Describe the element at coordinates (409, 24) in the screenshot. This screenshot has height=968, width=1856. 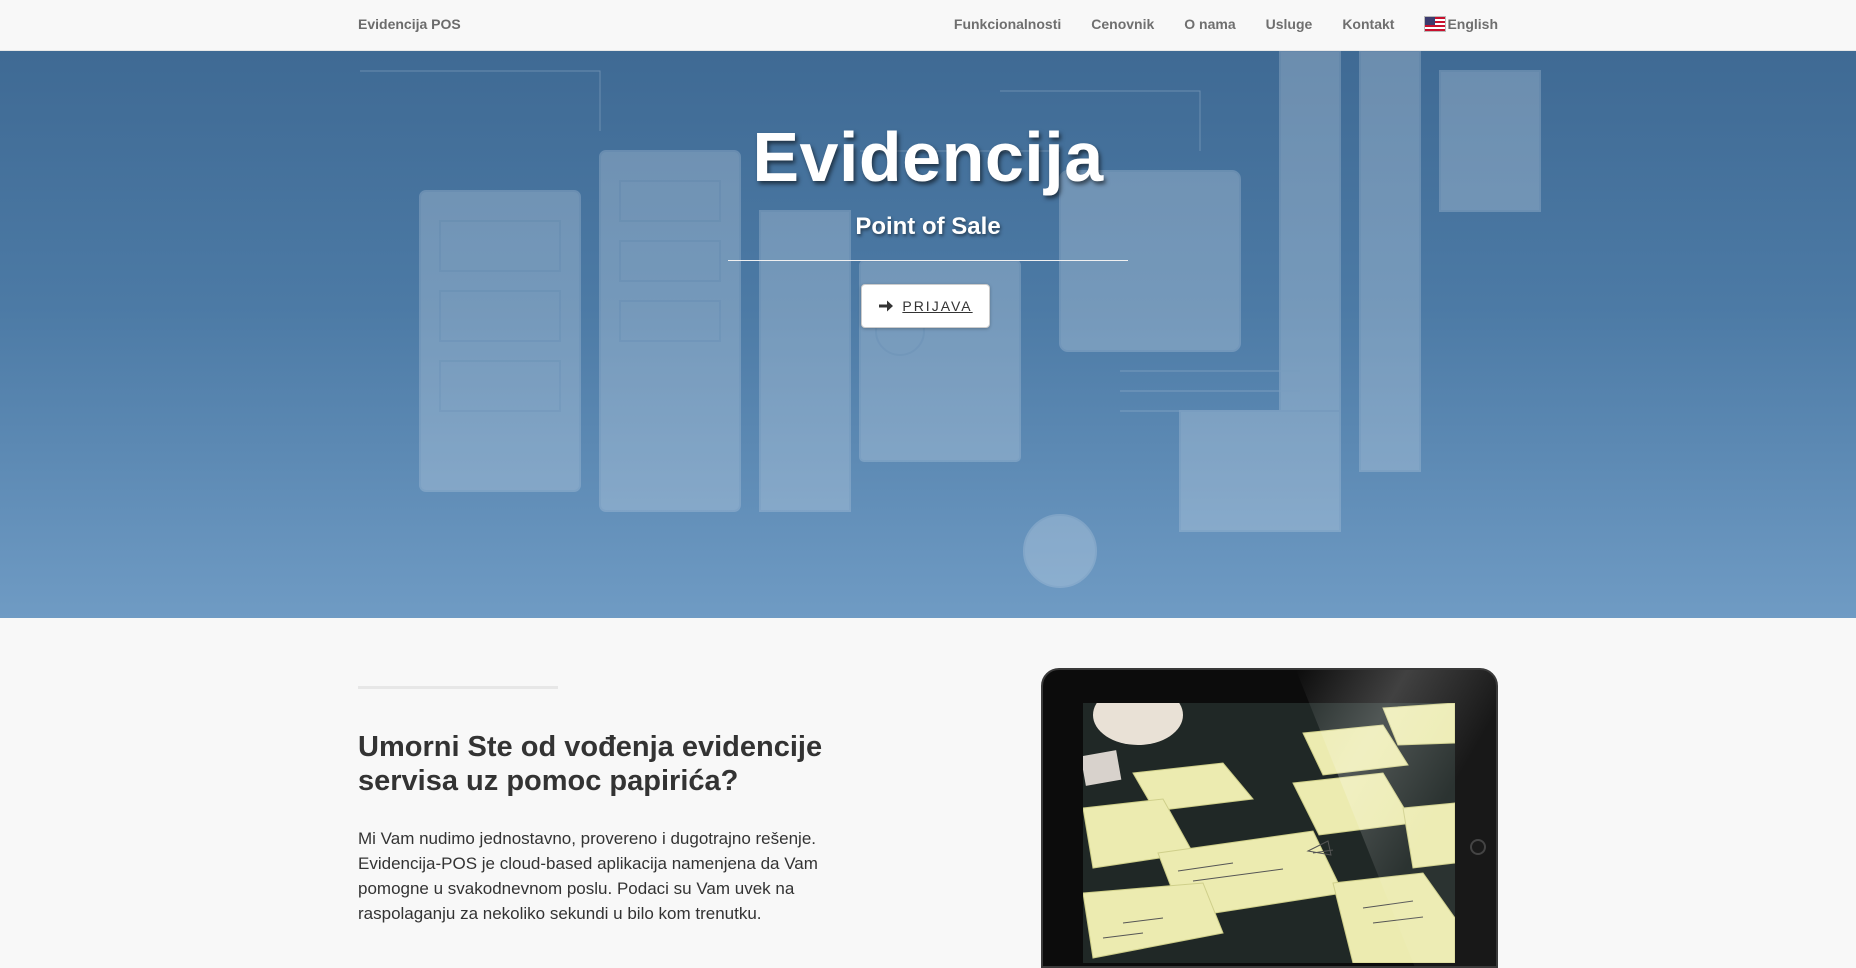
I see `brand-link: Evidencija POS` at that location.